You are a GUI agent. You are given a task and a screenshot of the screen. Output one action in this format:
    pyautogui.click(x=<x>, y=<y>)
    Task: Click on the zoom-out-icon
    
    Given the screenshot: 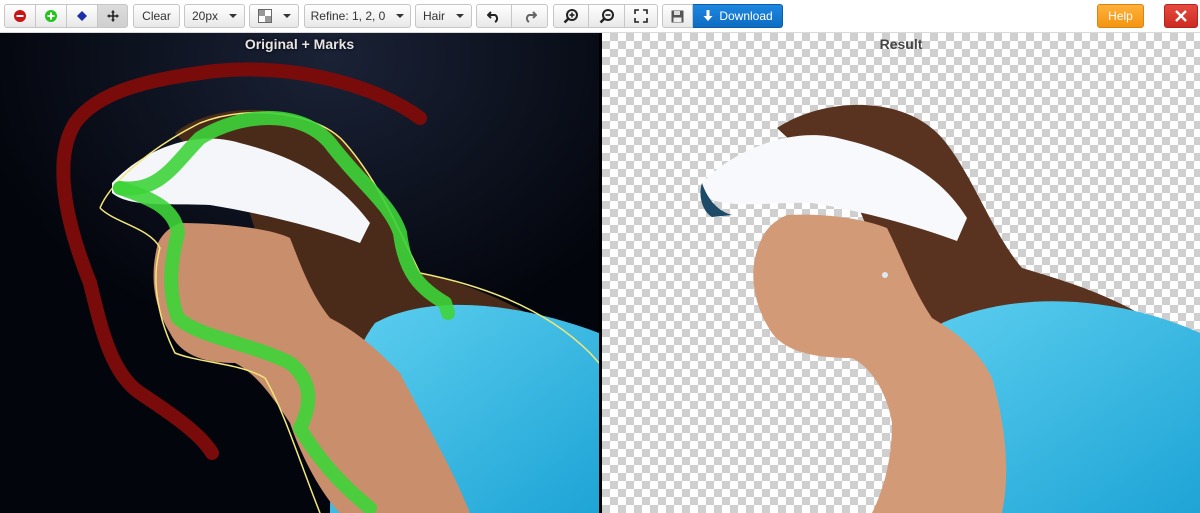 What is the action you would take?
    pyautogui.click(x=606, y=16)
    